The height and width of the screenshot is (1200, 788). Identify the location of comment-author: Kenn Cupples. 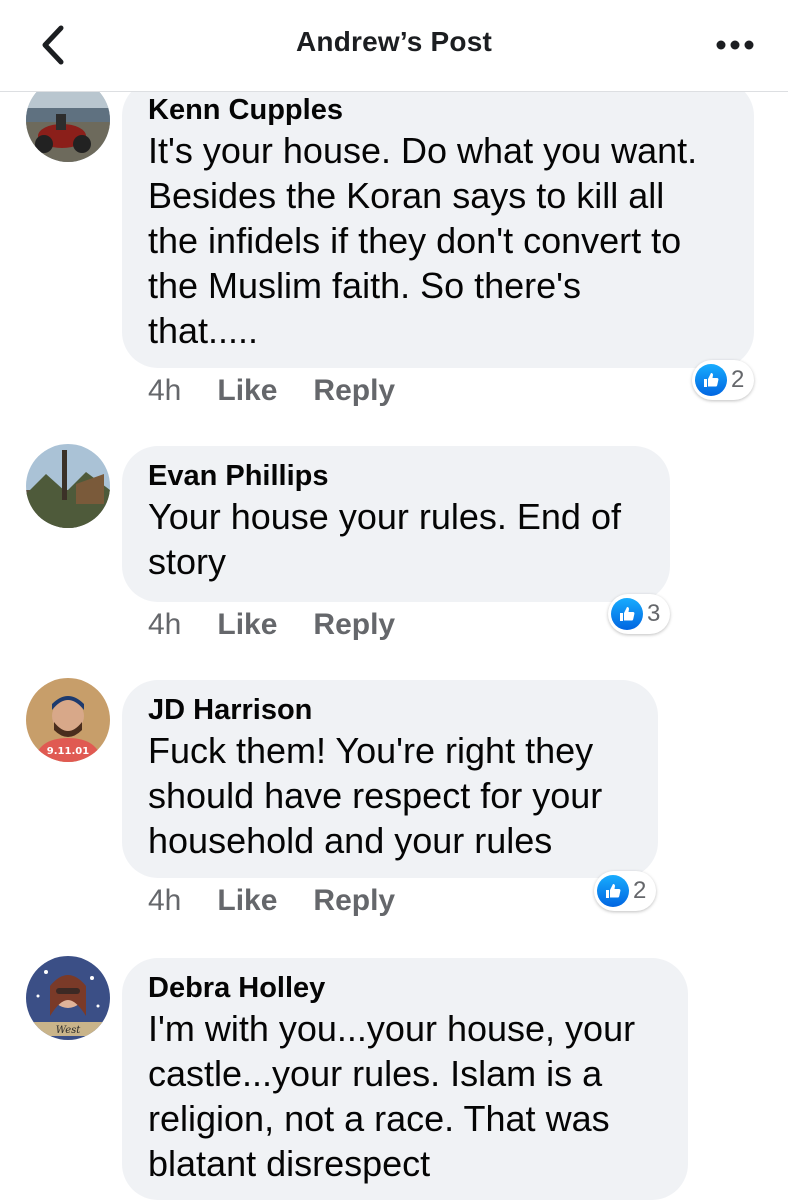
(438, 110).